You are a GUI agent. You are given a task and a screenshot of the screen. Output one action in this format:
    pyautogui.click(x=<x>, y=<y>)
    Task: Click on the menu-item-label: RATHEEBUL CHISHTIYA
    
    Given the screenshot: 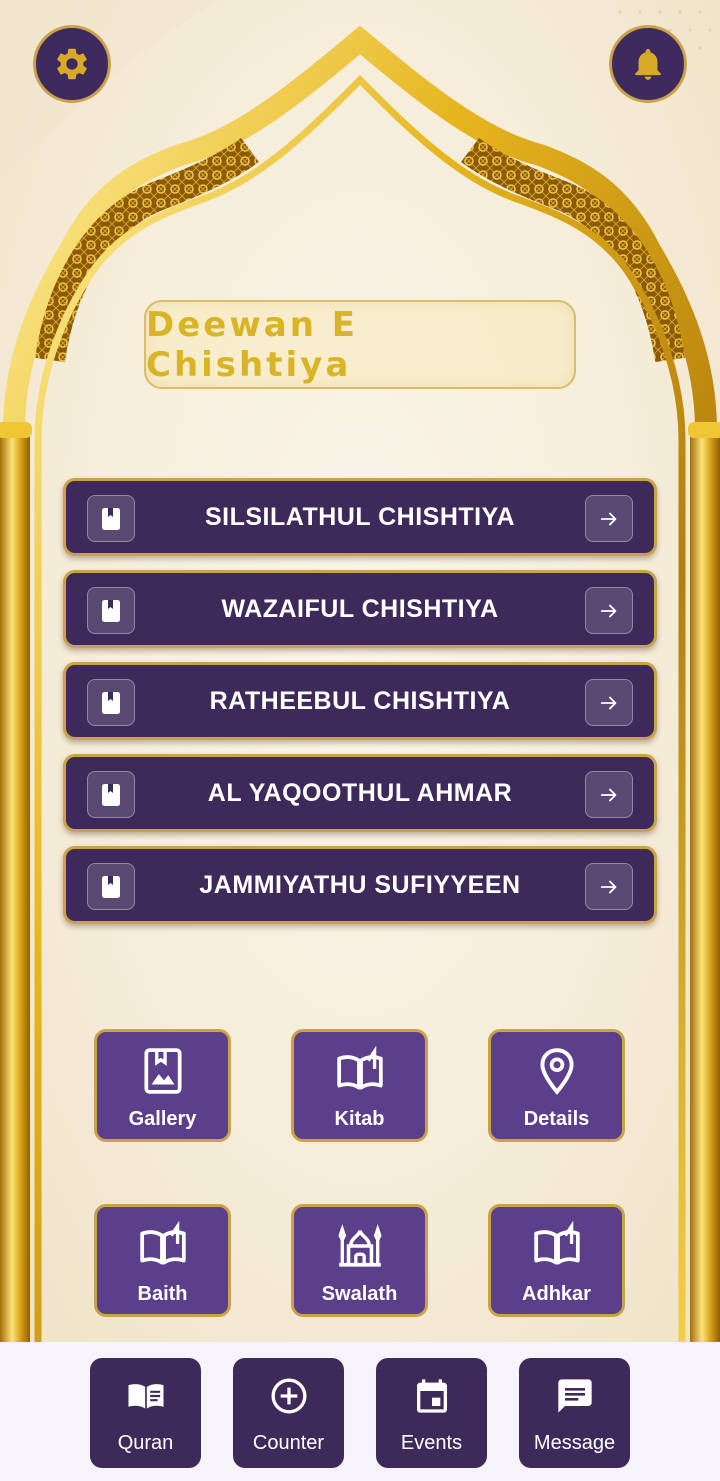 What is the action you would take?
    pyautogui.click(x=360, y=700)
    